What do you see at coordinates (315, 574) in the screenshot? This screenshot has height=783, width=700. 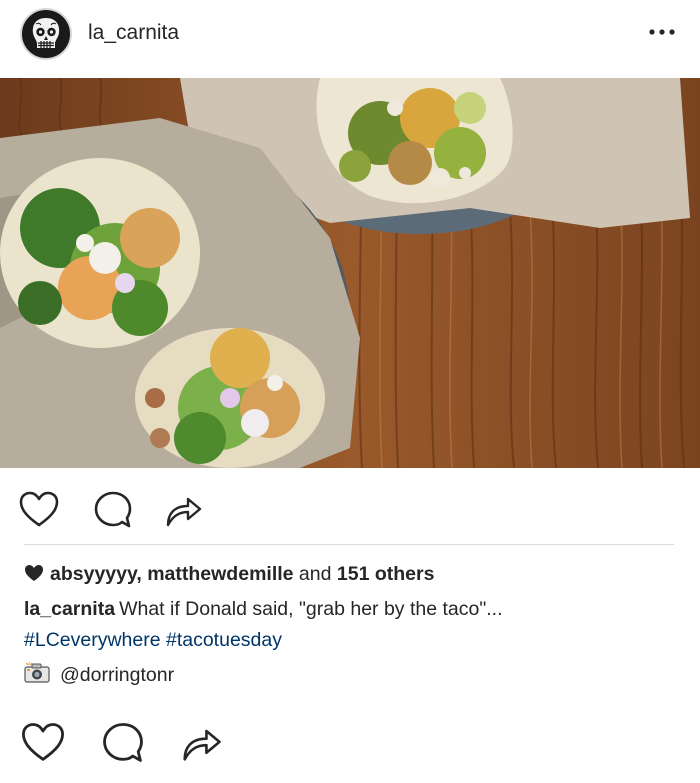 I see `likes-connector: and` at bounding box center [315, 574].